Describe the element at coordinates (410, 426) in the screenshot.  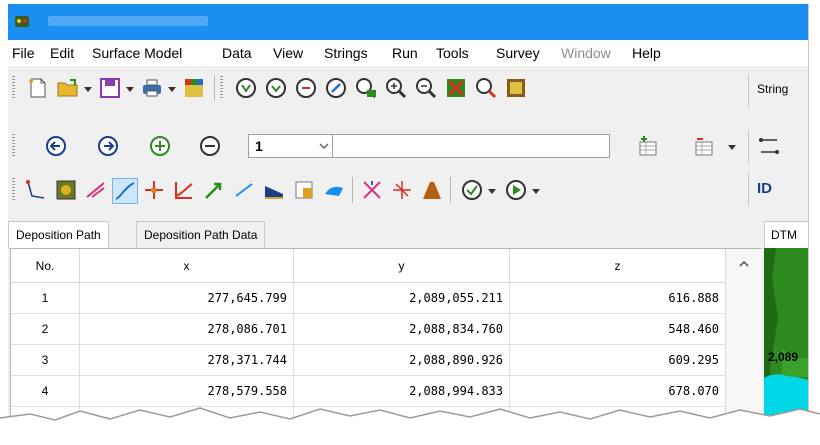
I see `torn-edge-decoration` at that location.